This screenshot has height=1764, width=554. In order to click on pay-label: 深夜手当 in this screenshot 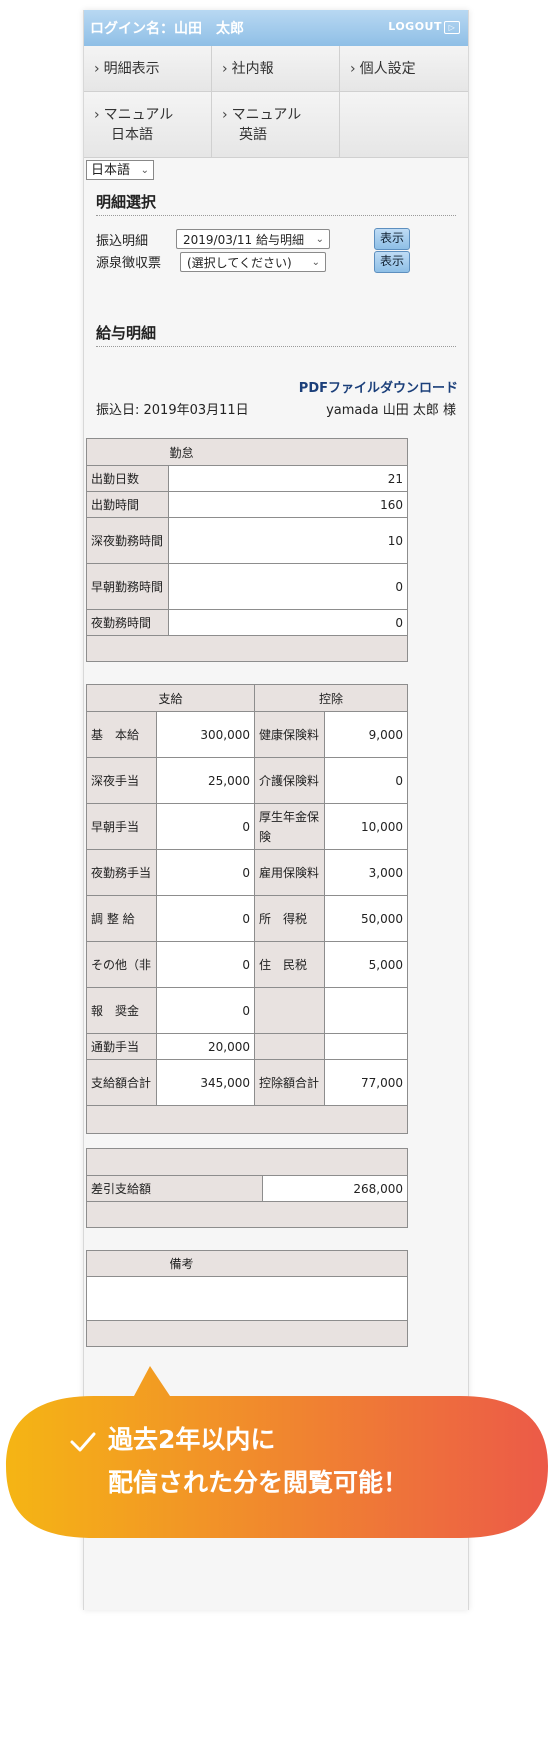, I will do `click(121, 780)`.